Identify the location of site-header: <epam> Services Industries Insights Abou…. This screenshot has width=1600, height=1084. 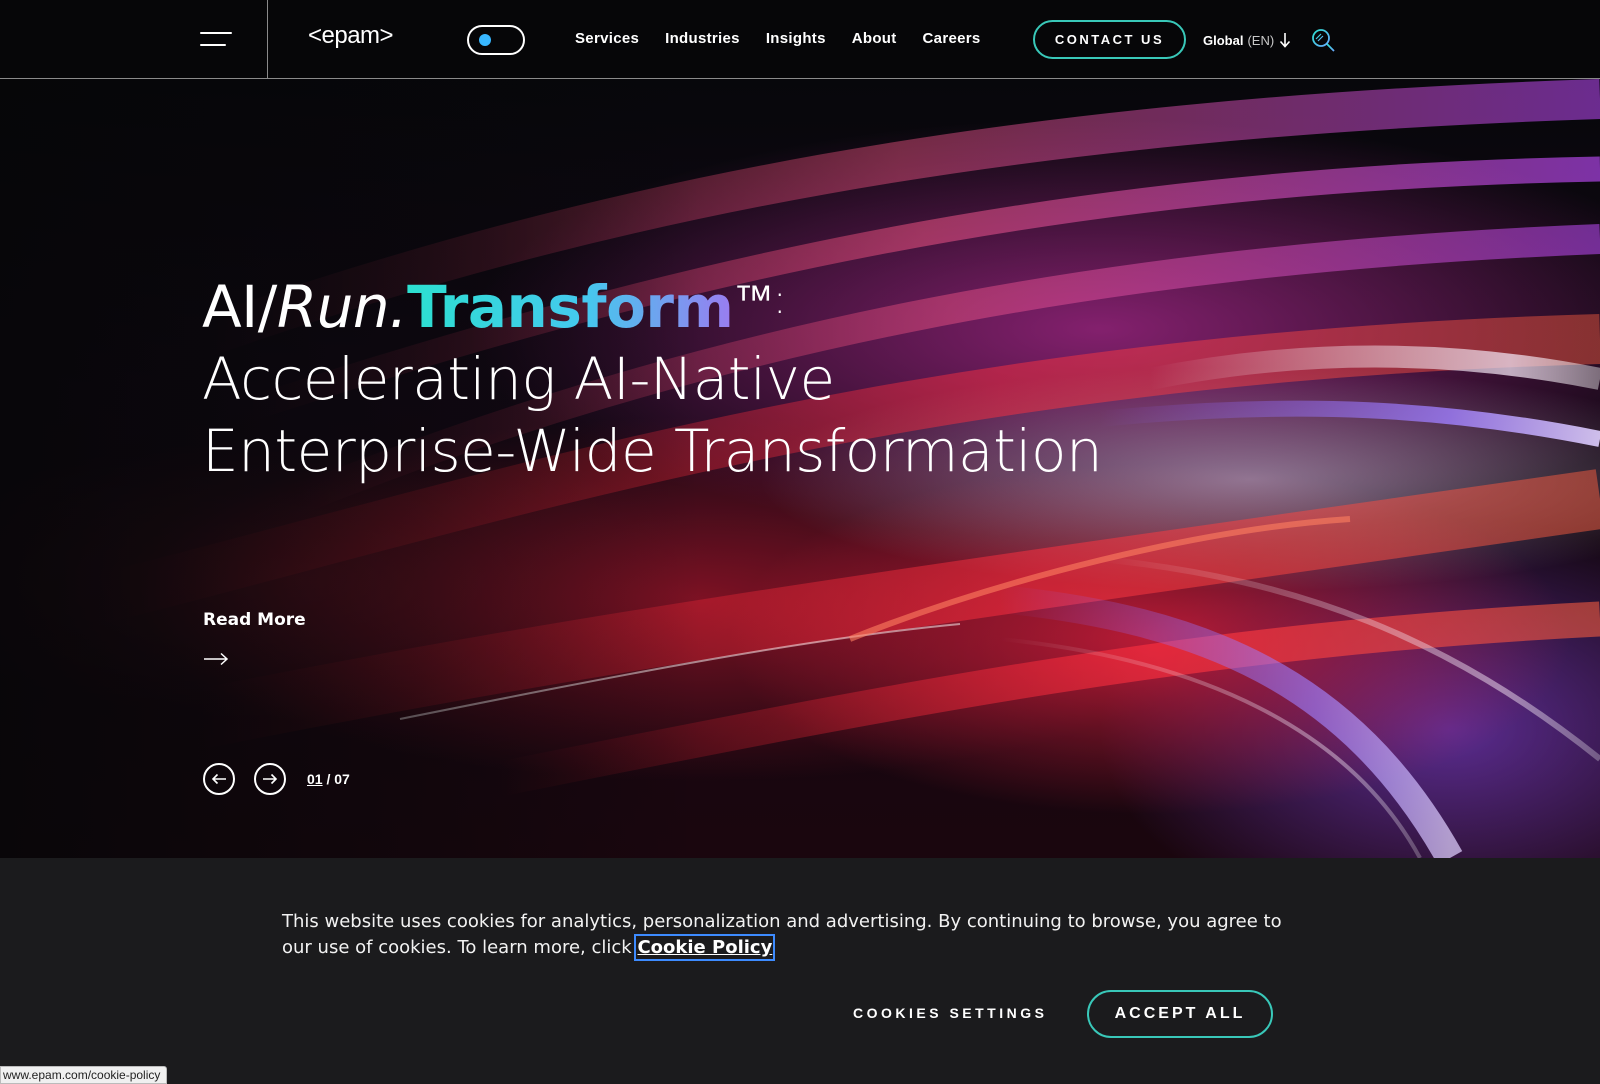
(800, 39).